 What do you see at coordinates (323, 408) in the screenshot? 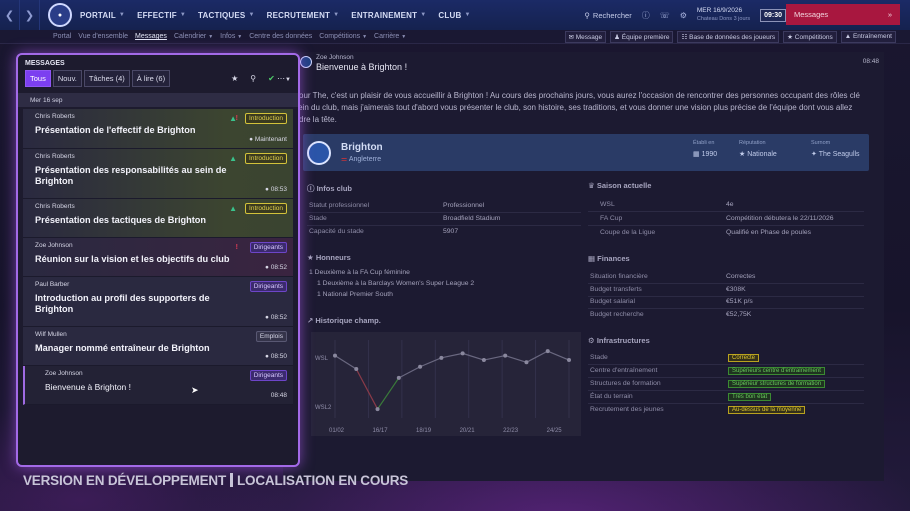
I see `chart-y-label: WSL2` at bounding box center [323, 408].